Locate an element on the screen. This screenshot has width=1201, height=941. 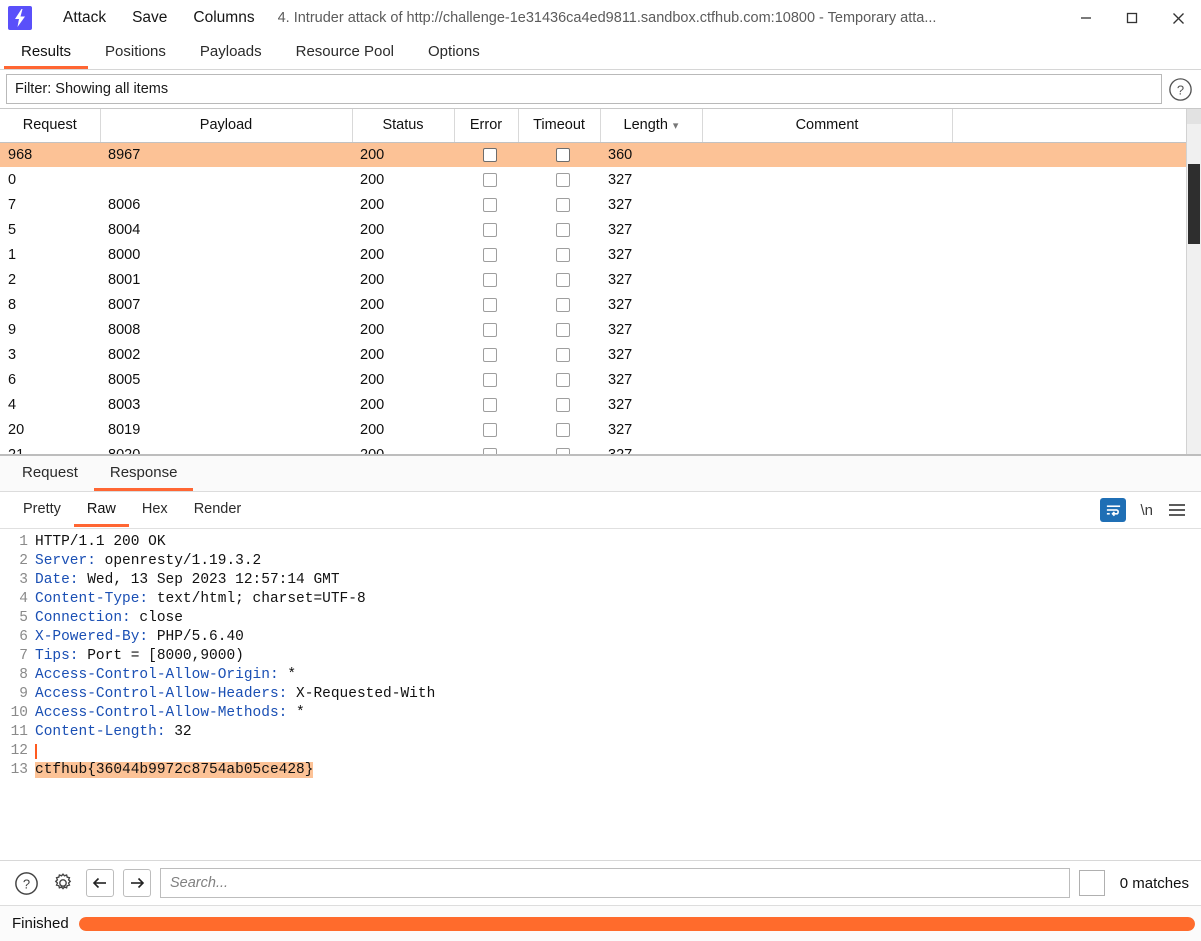
menu-columns: Columns is located at coordinates (223, 18).